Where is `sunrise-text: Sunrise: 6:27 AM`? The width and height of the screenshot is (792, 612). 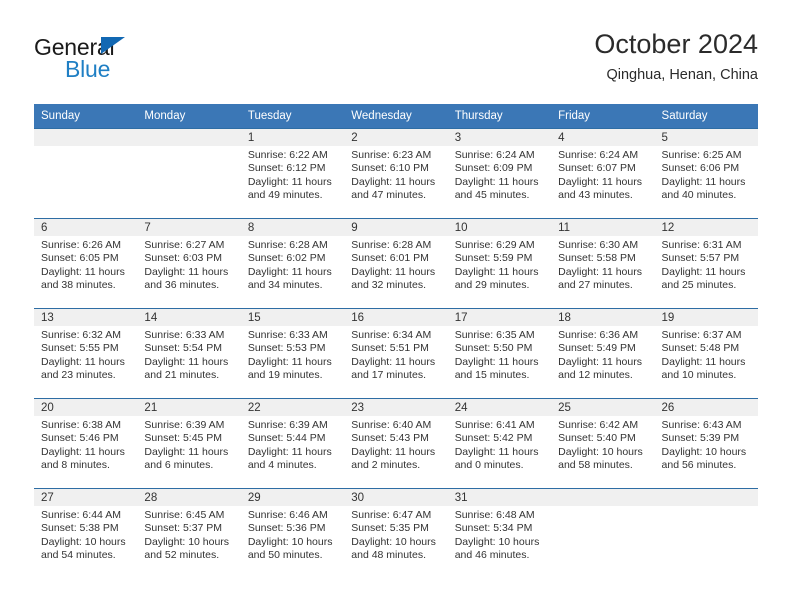 sunrise-text: Sunrise: 6:27 AM is located at coordinates (184, 245).